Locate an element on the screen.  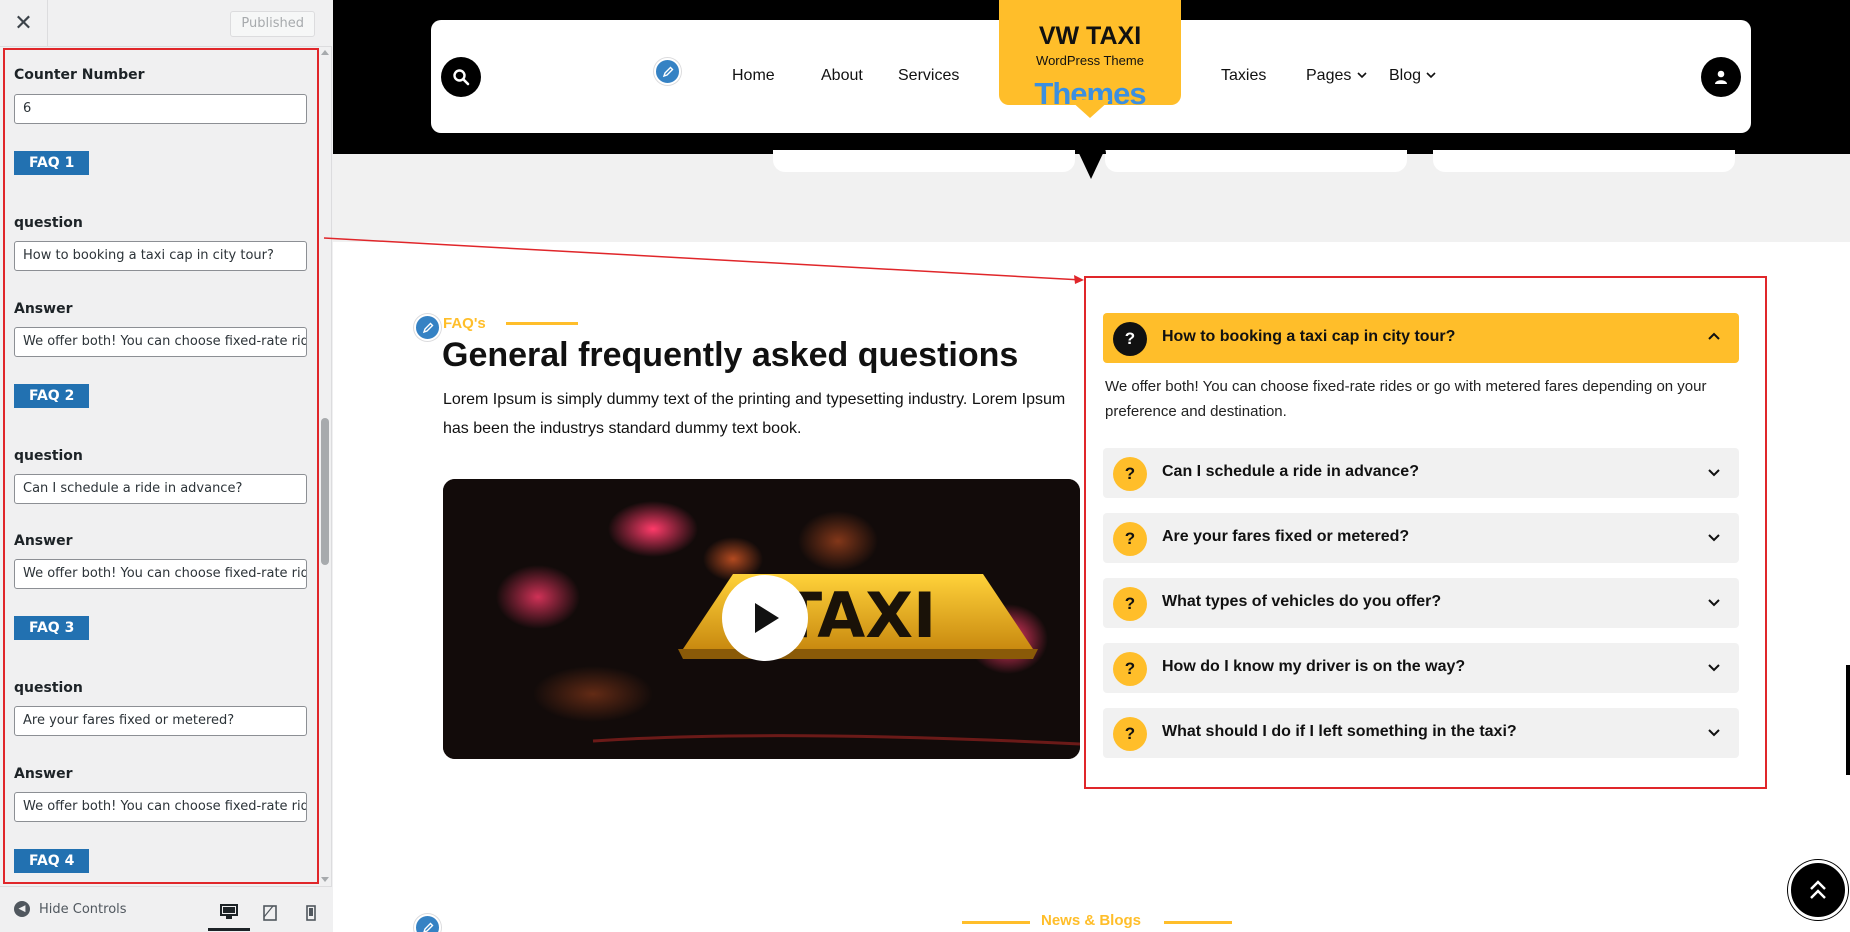
play-button is located at coordinates (765, 618).